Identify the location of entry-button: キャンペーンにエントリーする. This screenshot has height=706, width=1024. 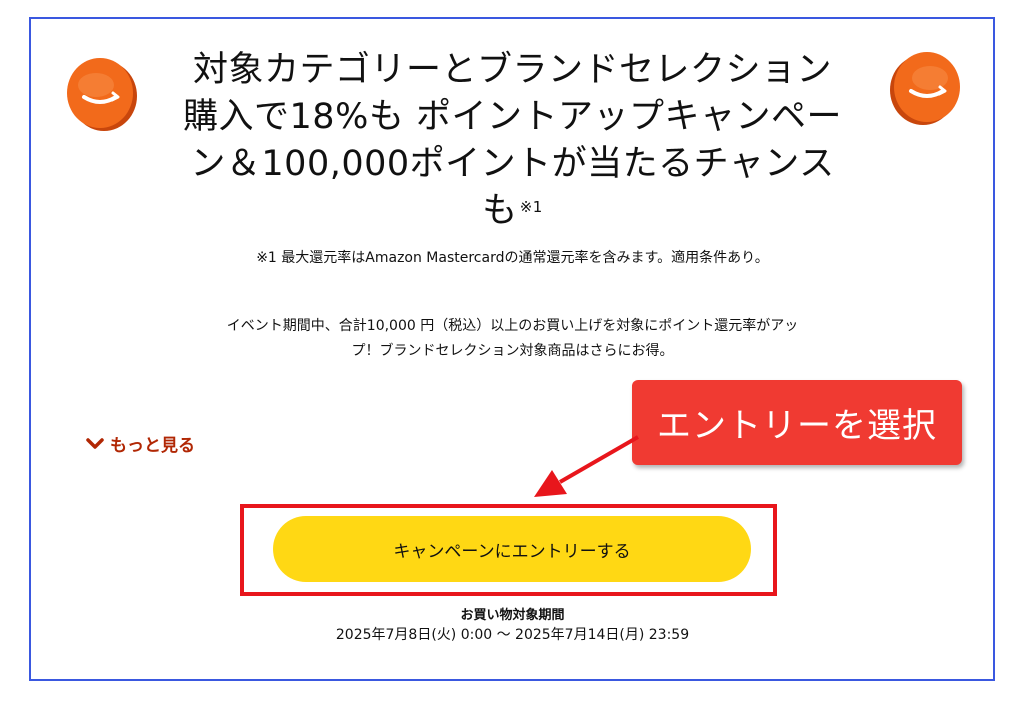
(512, 549).